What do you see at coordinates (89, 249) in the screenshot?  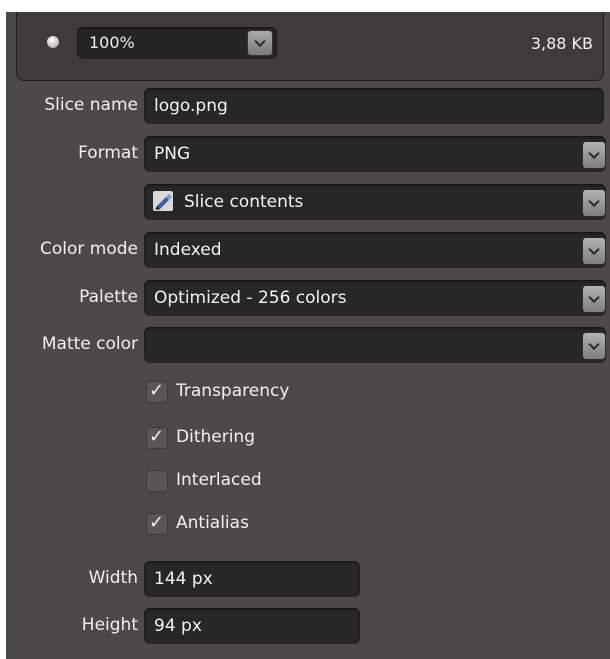 I see `color-mode-label: Color mode` at bounding box center [89, 249].